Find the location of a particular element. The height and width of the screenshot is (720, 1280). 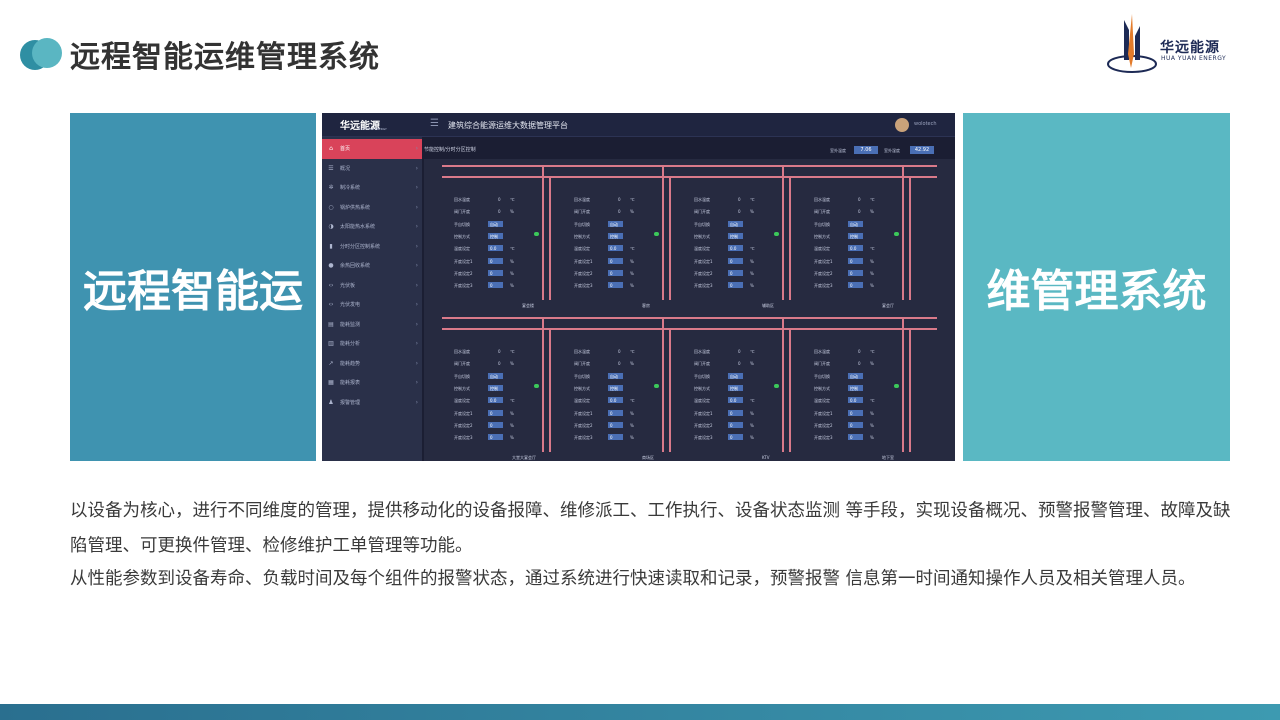

zone-label: 宴会楼 is located at coordinates (528, 305).